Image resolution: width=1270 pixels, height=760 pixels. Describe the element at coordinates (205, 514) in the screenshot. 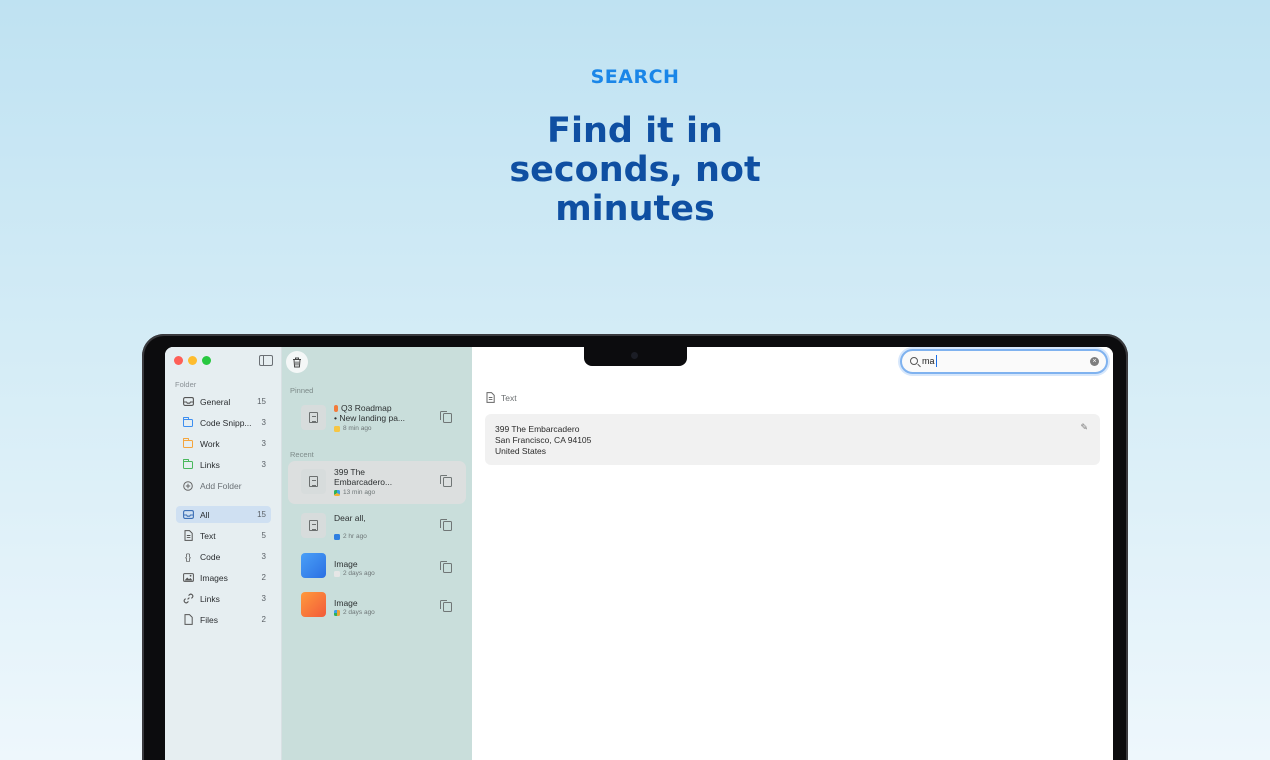

I see `sidebar-item-label: All` at that location.